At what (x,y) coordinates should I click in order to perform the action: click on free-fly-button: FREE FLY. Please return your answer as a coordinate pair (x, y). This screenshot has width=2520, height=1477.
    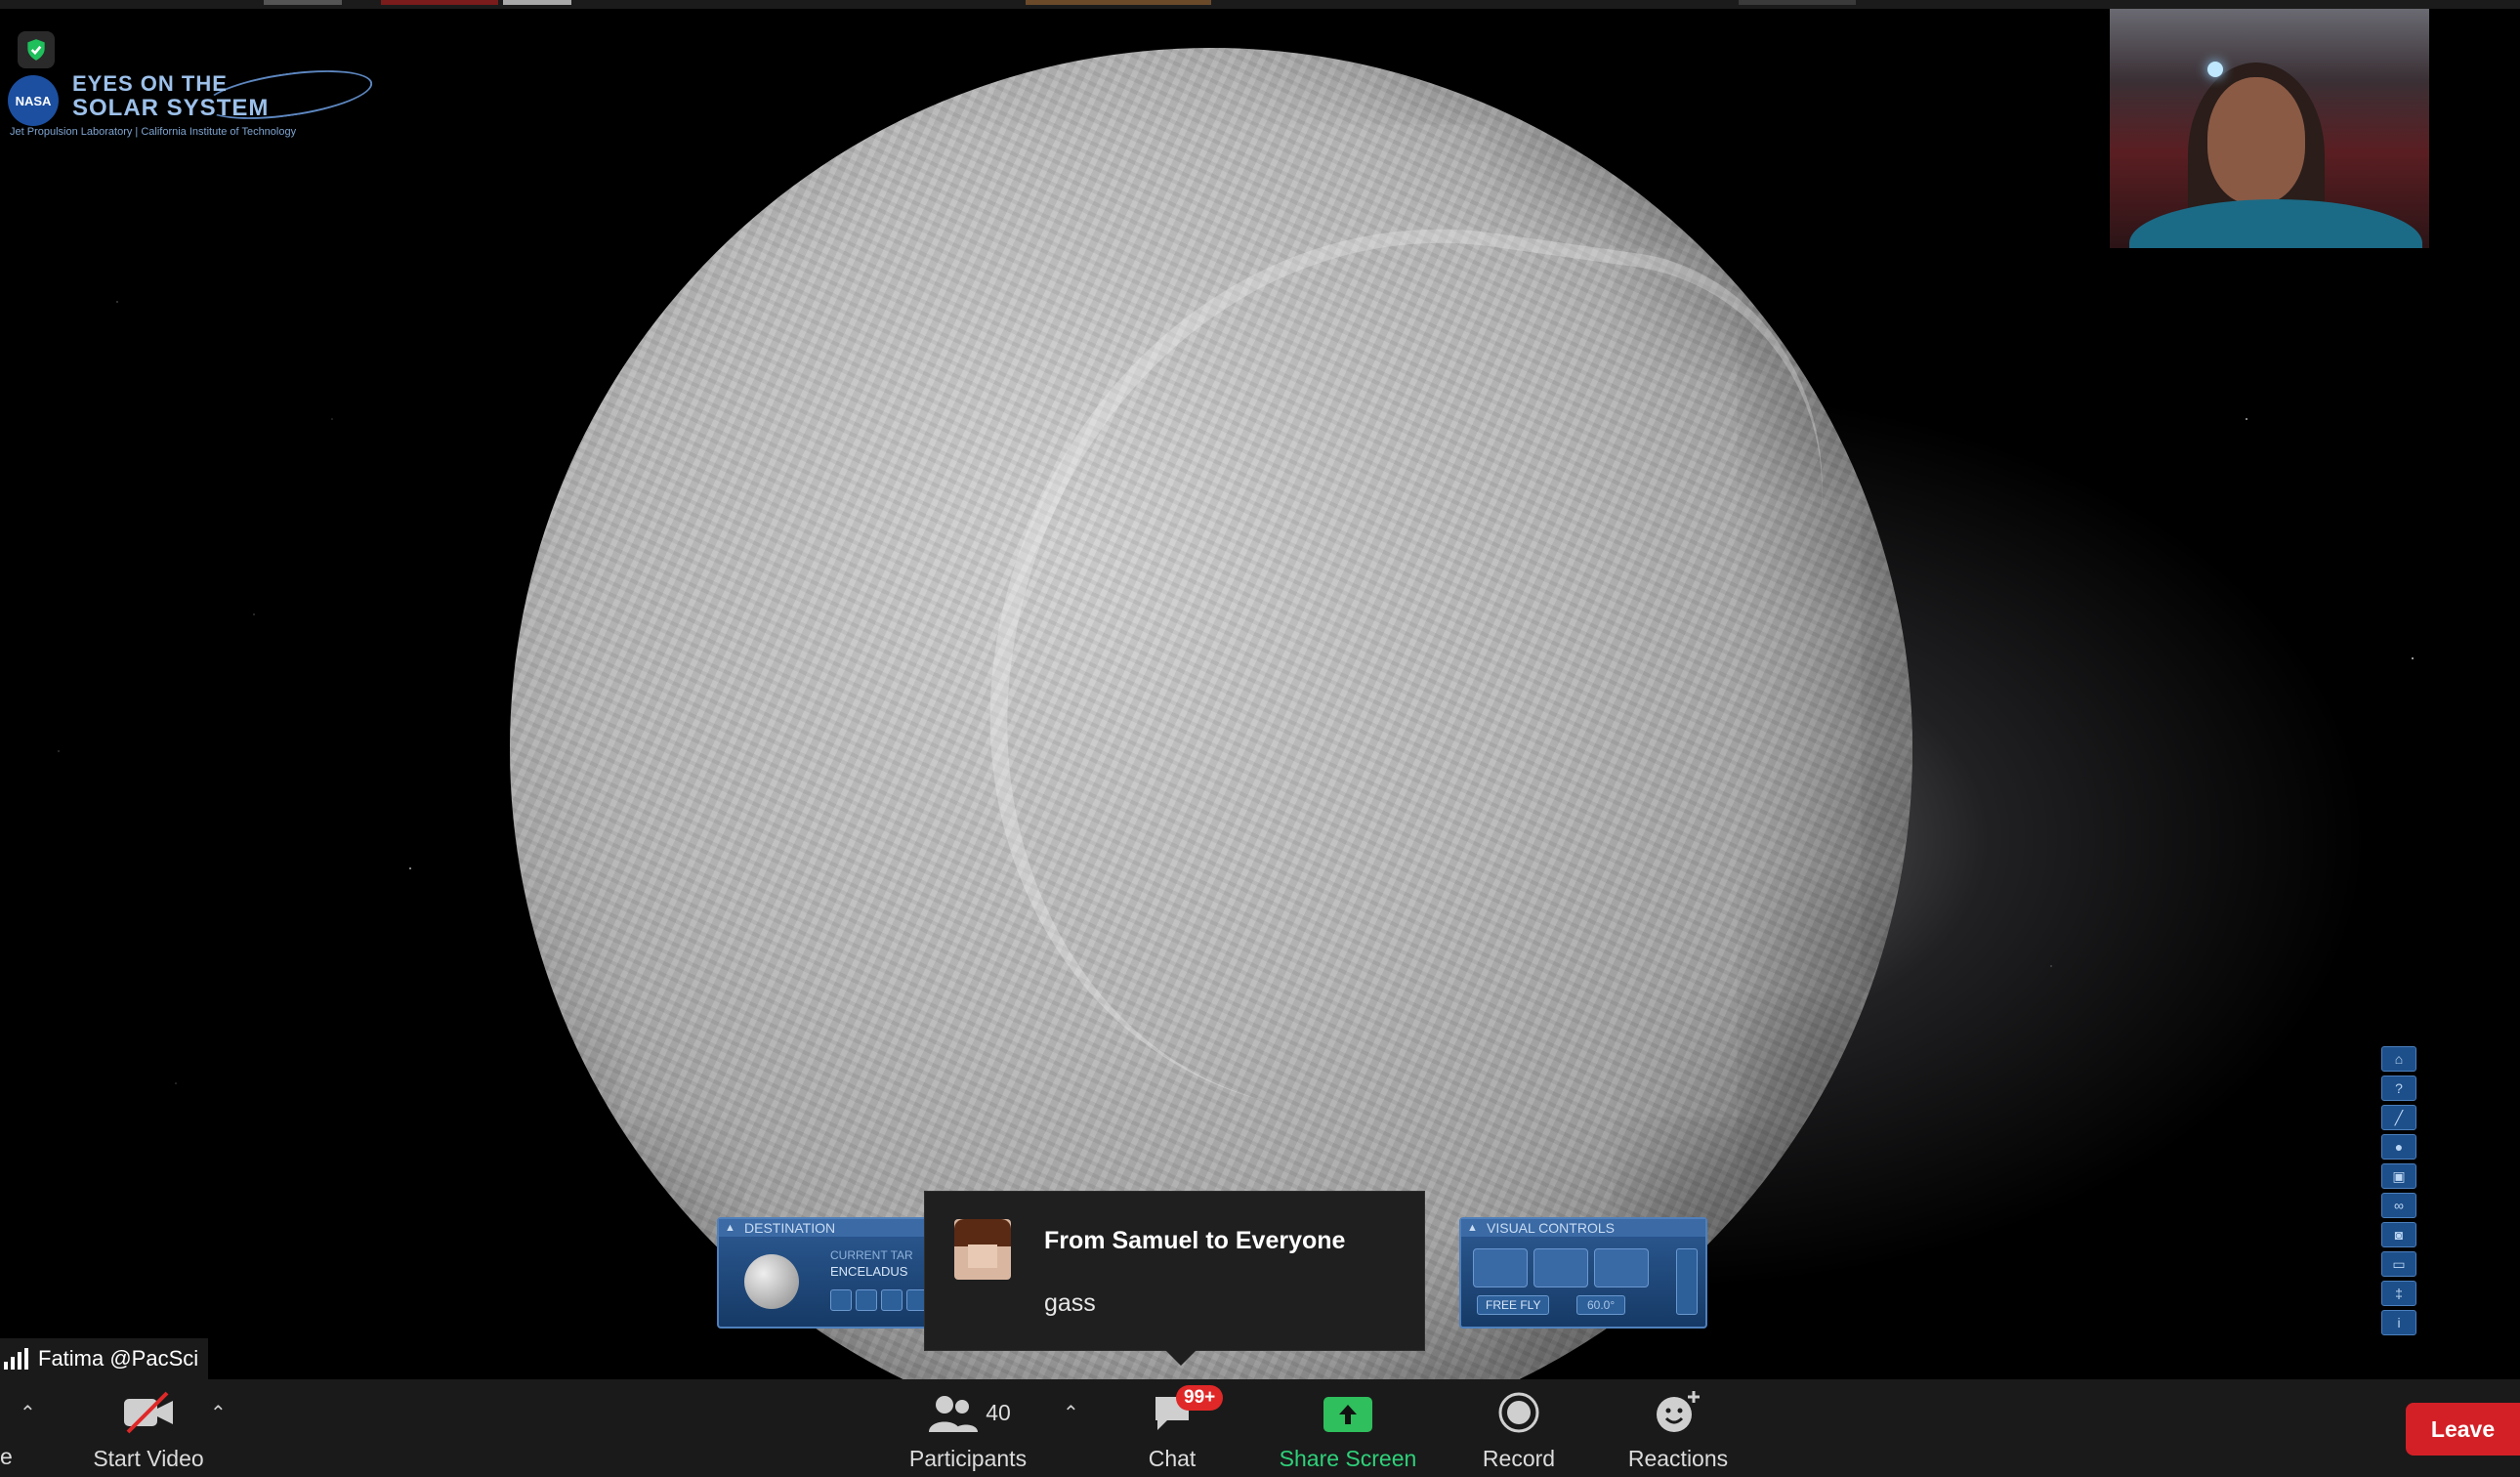
    Looking at the image, I should click on (1513, 1305).